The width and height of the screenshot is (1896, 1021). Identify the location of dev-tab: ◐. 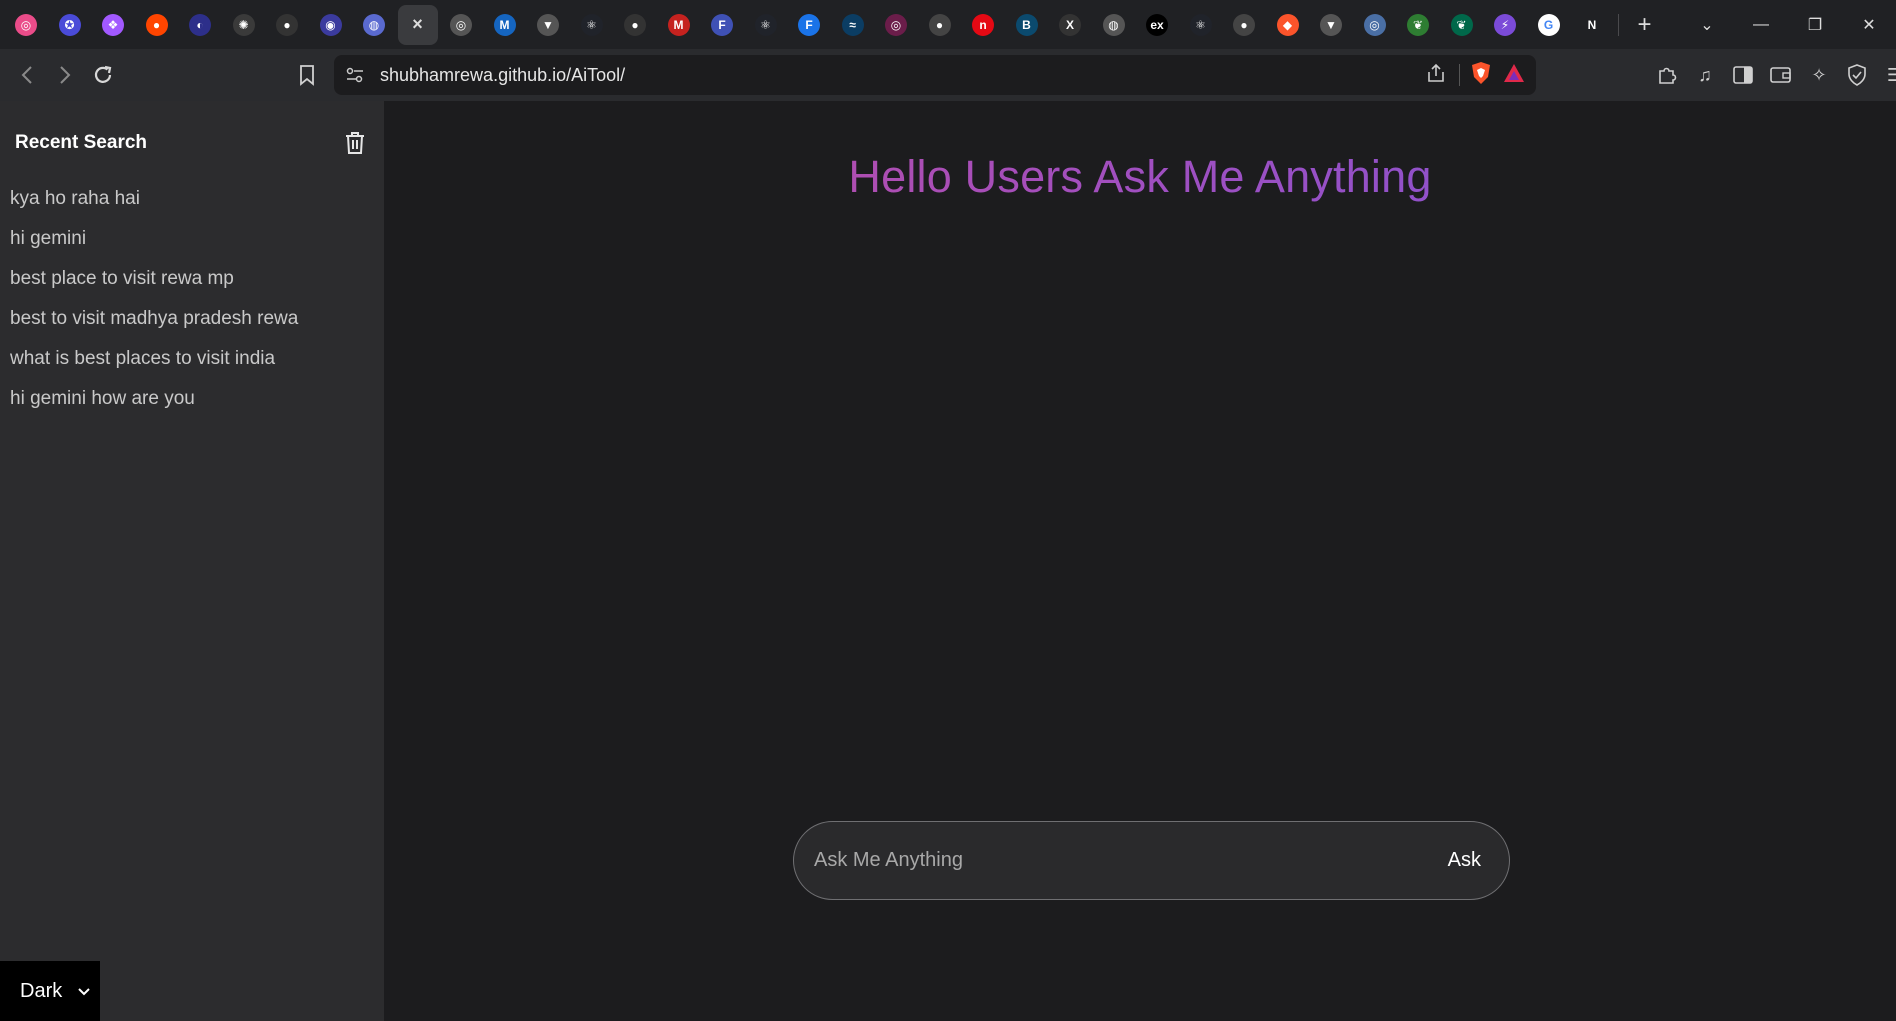
(200, 25).